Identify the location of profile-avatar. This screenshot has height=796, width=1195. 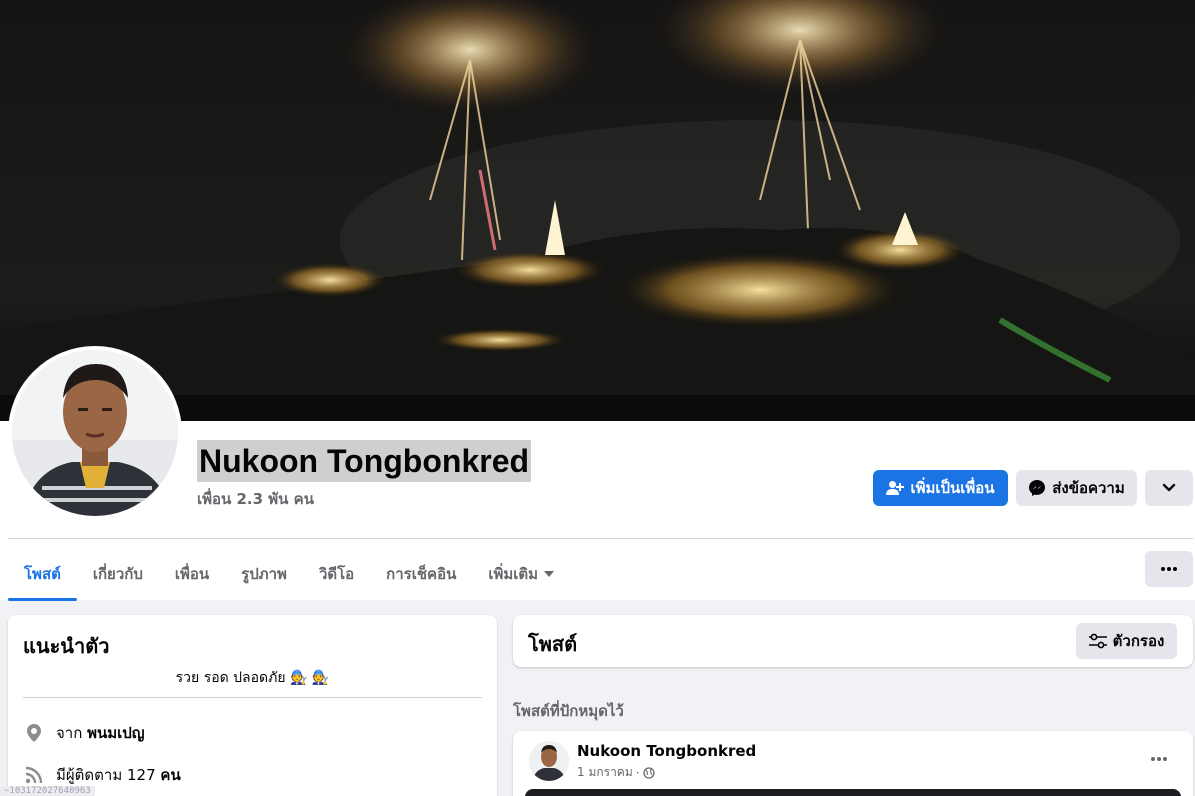
(95, 433).